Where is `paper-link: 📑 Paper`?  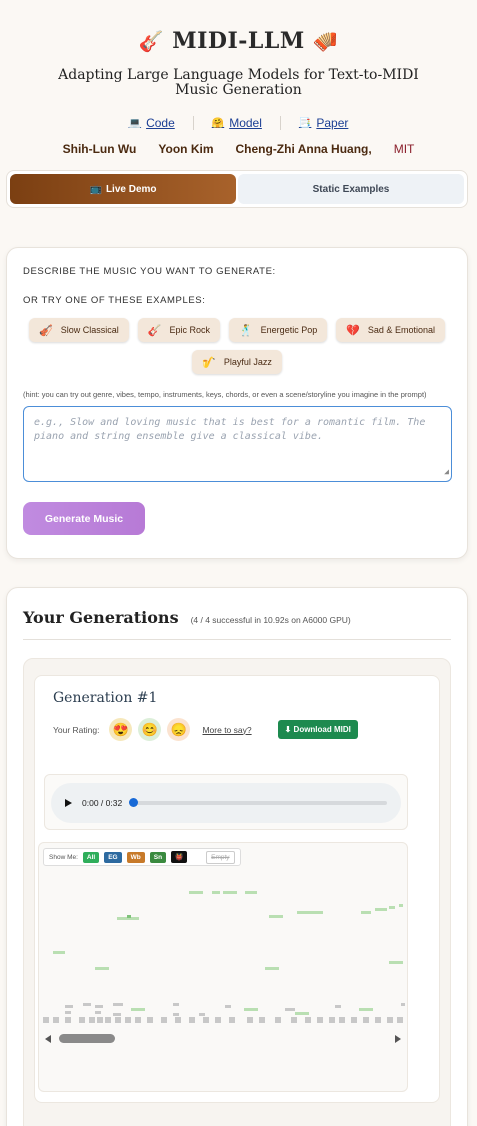 paper-link: 📑 Paper is located at coordinates (323, 123).